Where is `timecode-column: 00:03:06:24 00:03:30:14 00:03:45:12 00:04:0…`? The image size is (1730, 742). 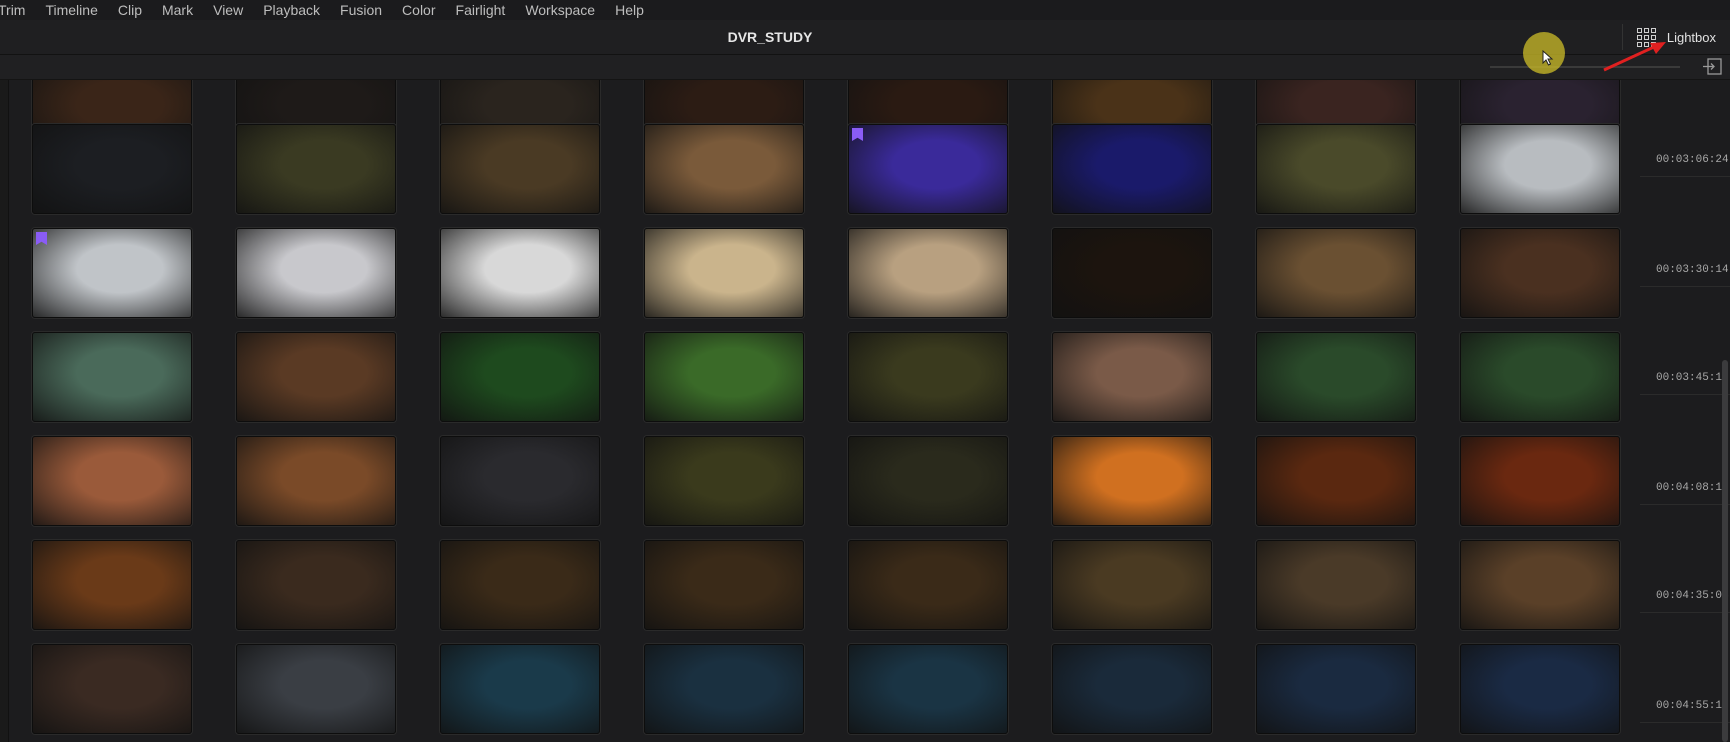
timecode-column: 00:03:06:24 00:03:30:14 00:03:45:12 00:04:0… is located at coordinates (1685, 411).